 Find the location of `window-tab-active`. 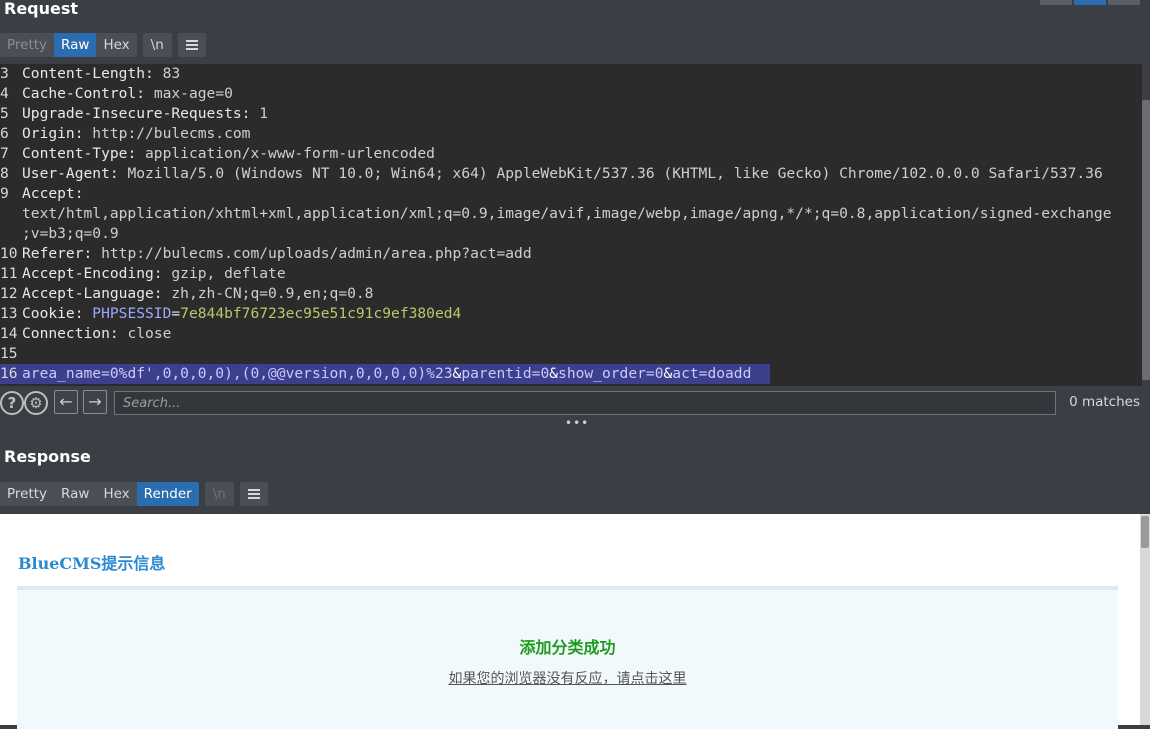

window-tab-active is located at coordinates (1090, 2).